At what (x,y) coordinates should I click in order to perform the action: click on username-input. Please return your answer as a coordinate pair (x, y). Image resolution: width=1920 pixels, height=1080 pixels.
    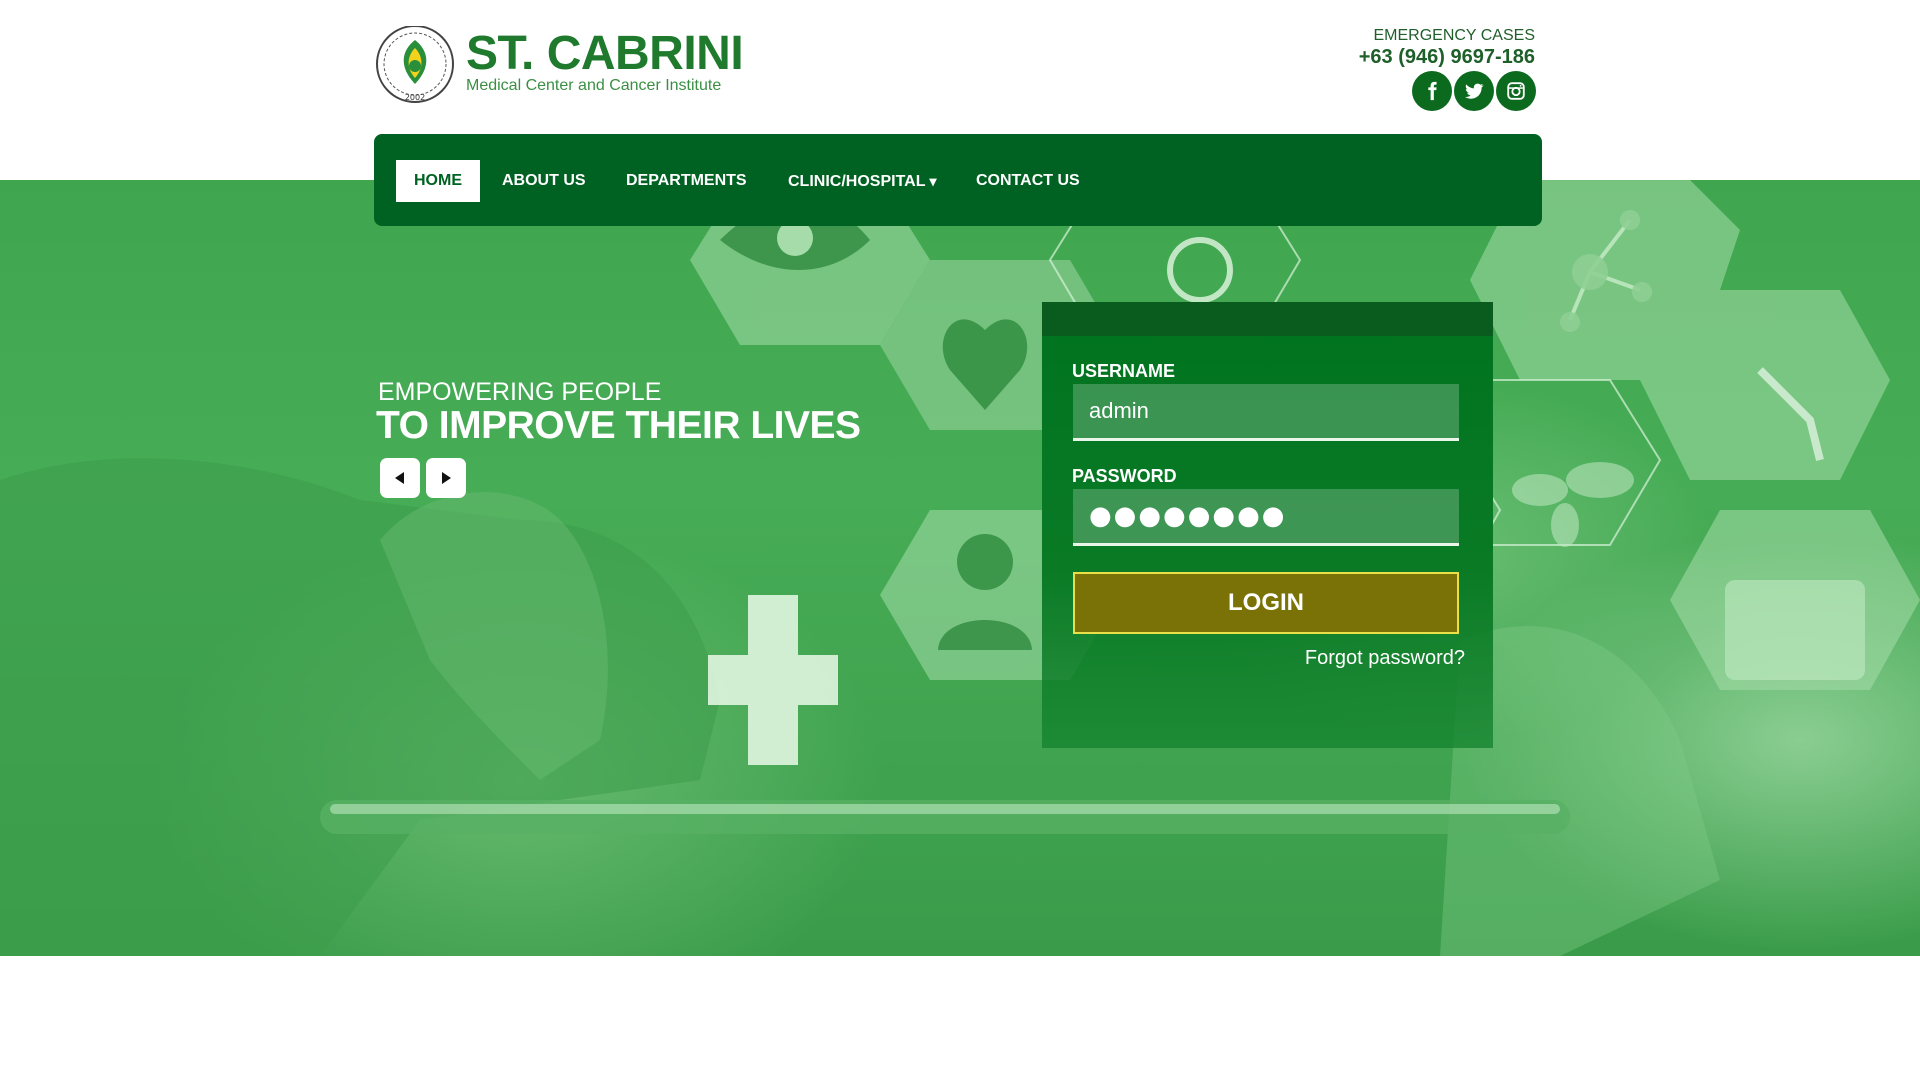
    Looking at the image, I should click on (1266, 412).